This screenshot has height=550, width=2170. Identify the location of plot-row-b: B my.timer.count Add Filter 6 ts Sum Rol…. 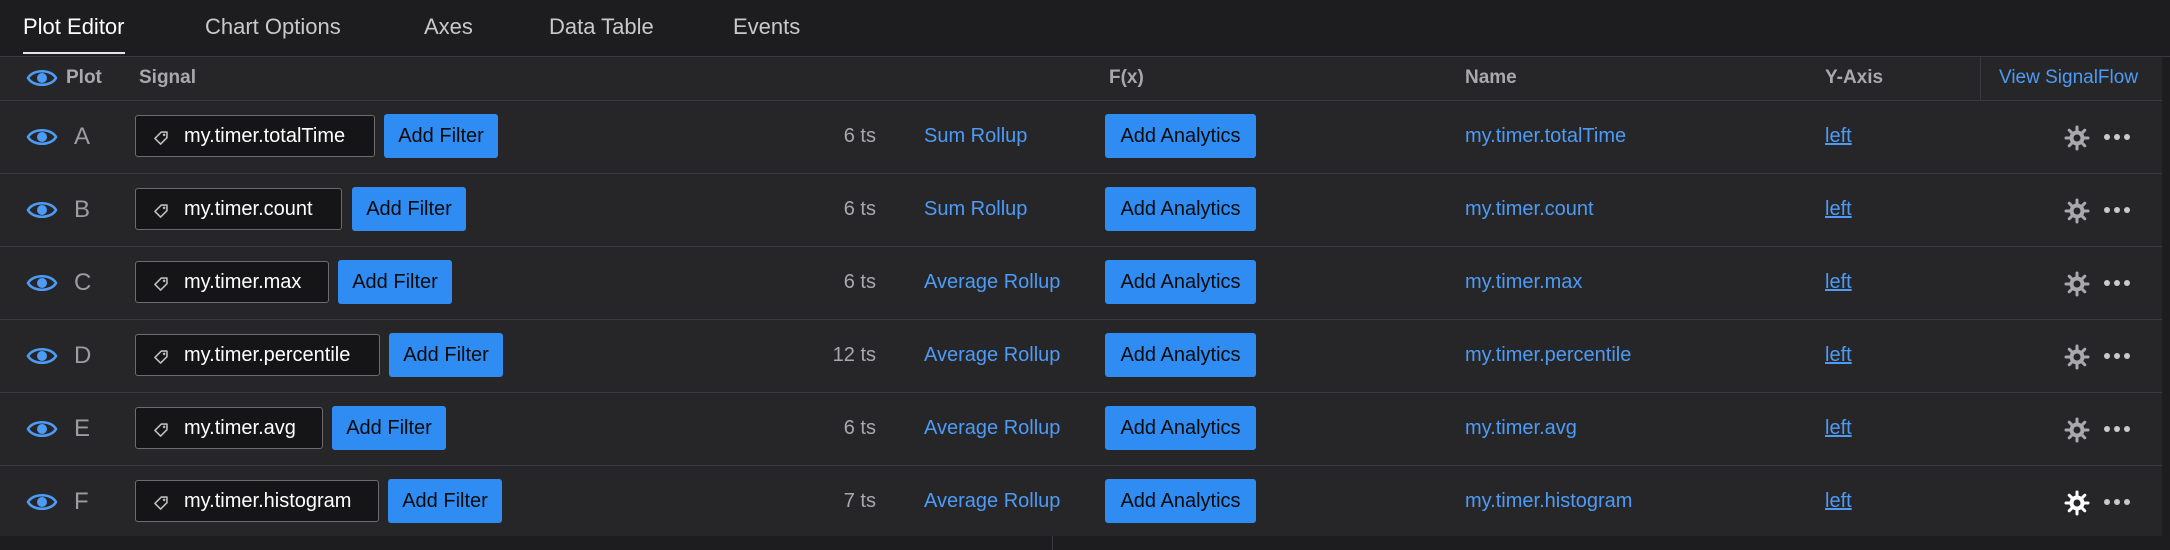
(1081, 210).